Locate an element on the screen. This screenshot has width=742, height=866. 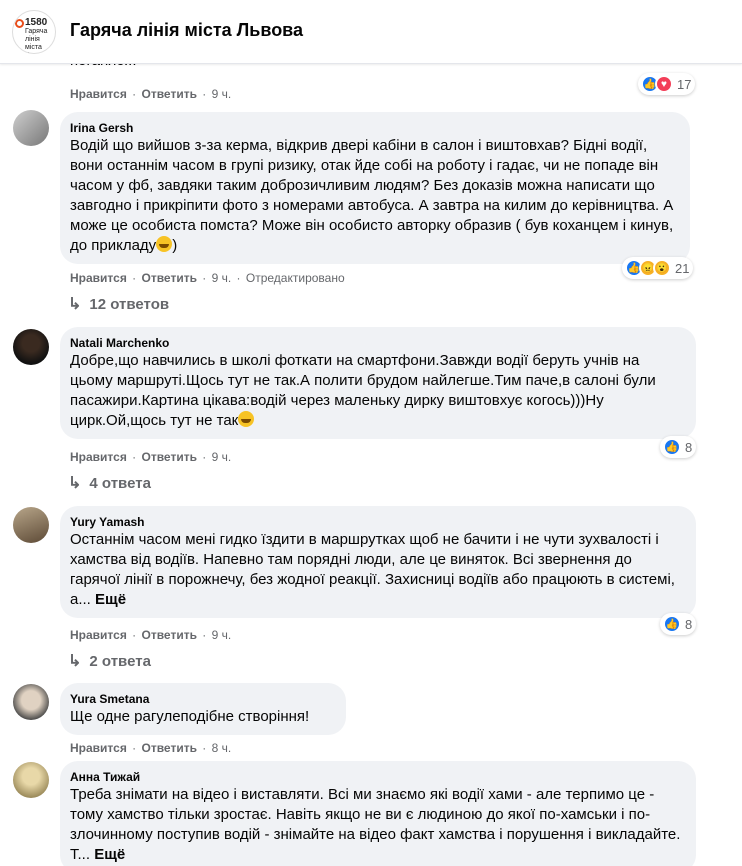
comment-text: Ще одне рагулеподібне створіння! is located at coordinates (190, 716).